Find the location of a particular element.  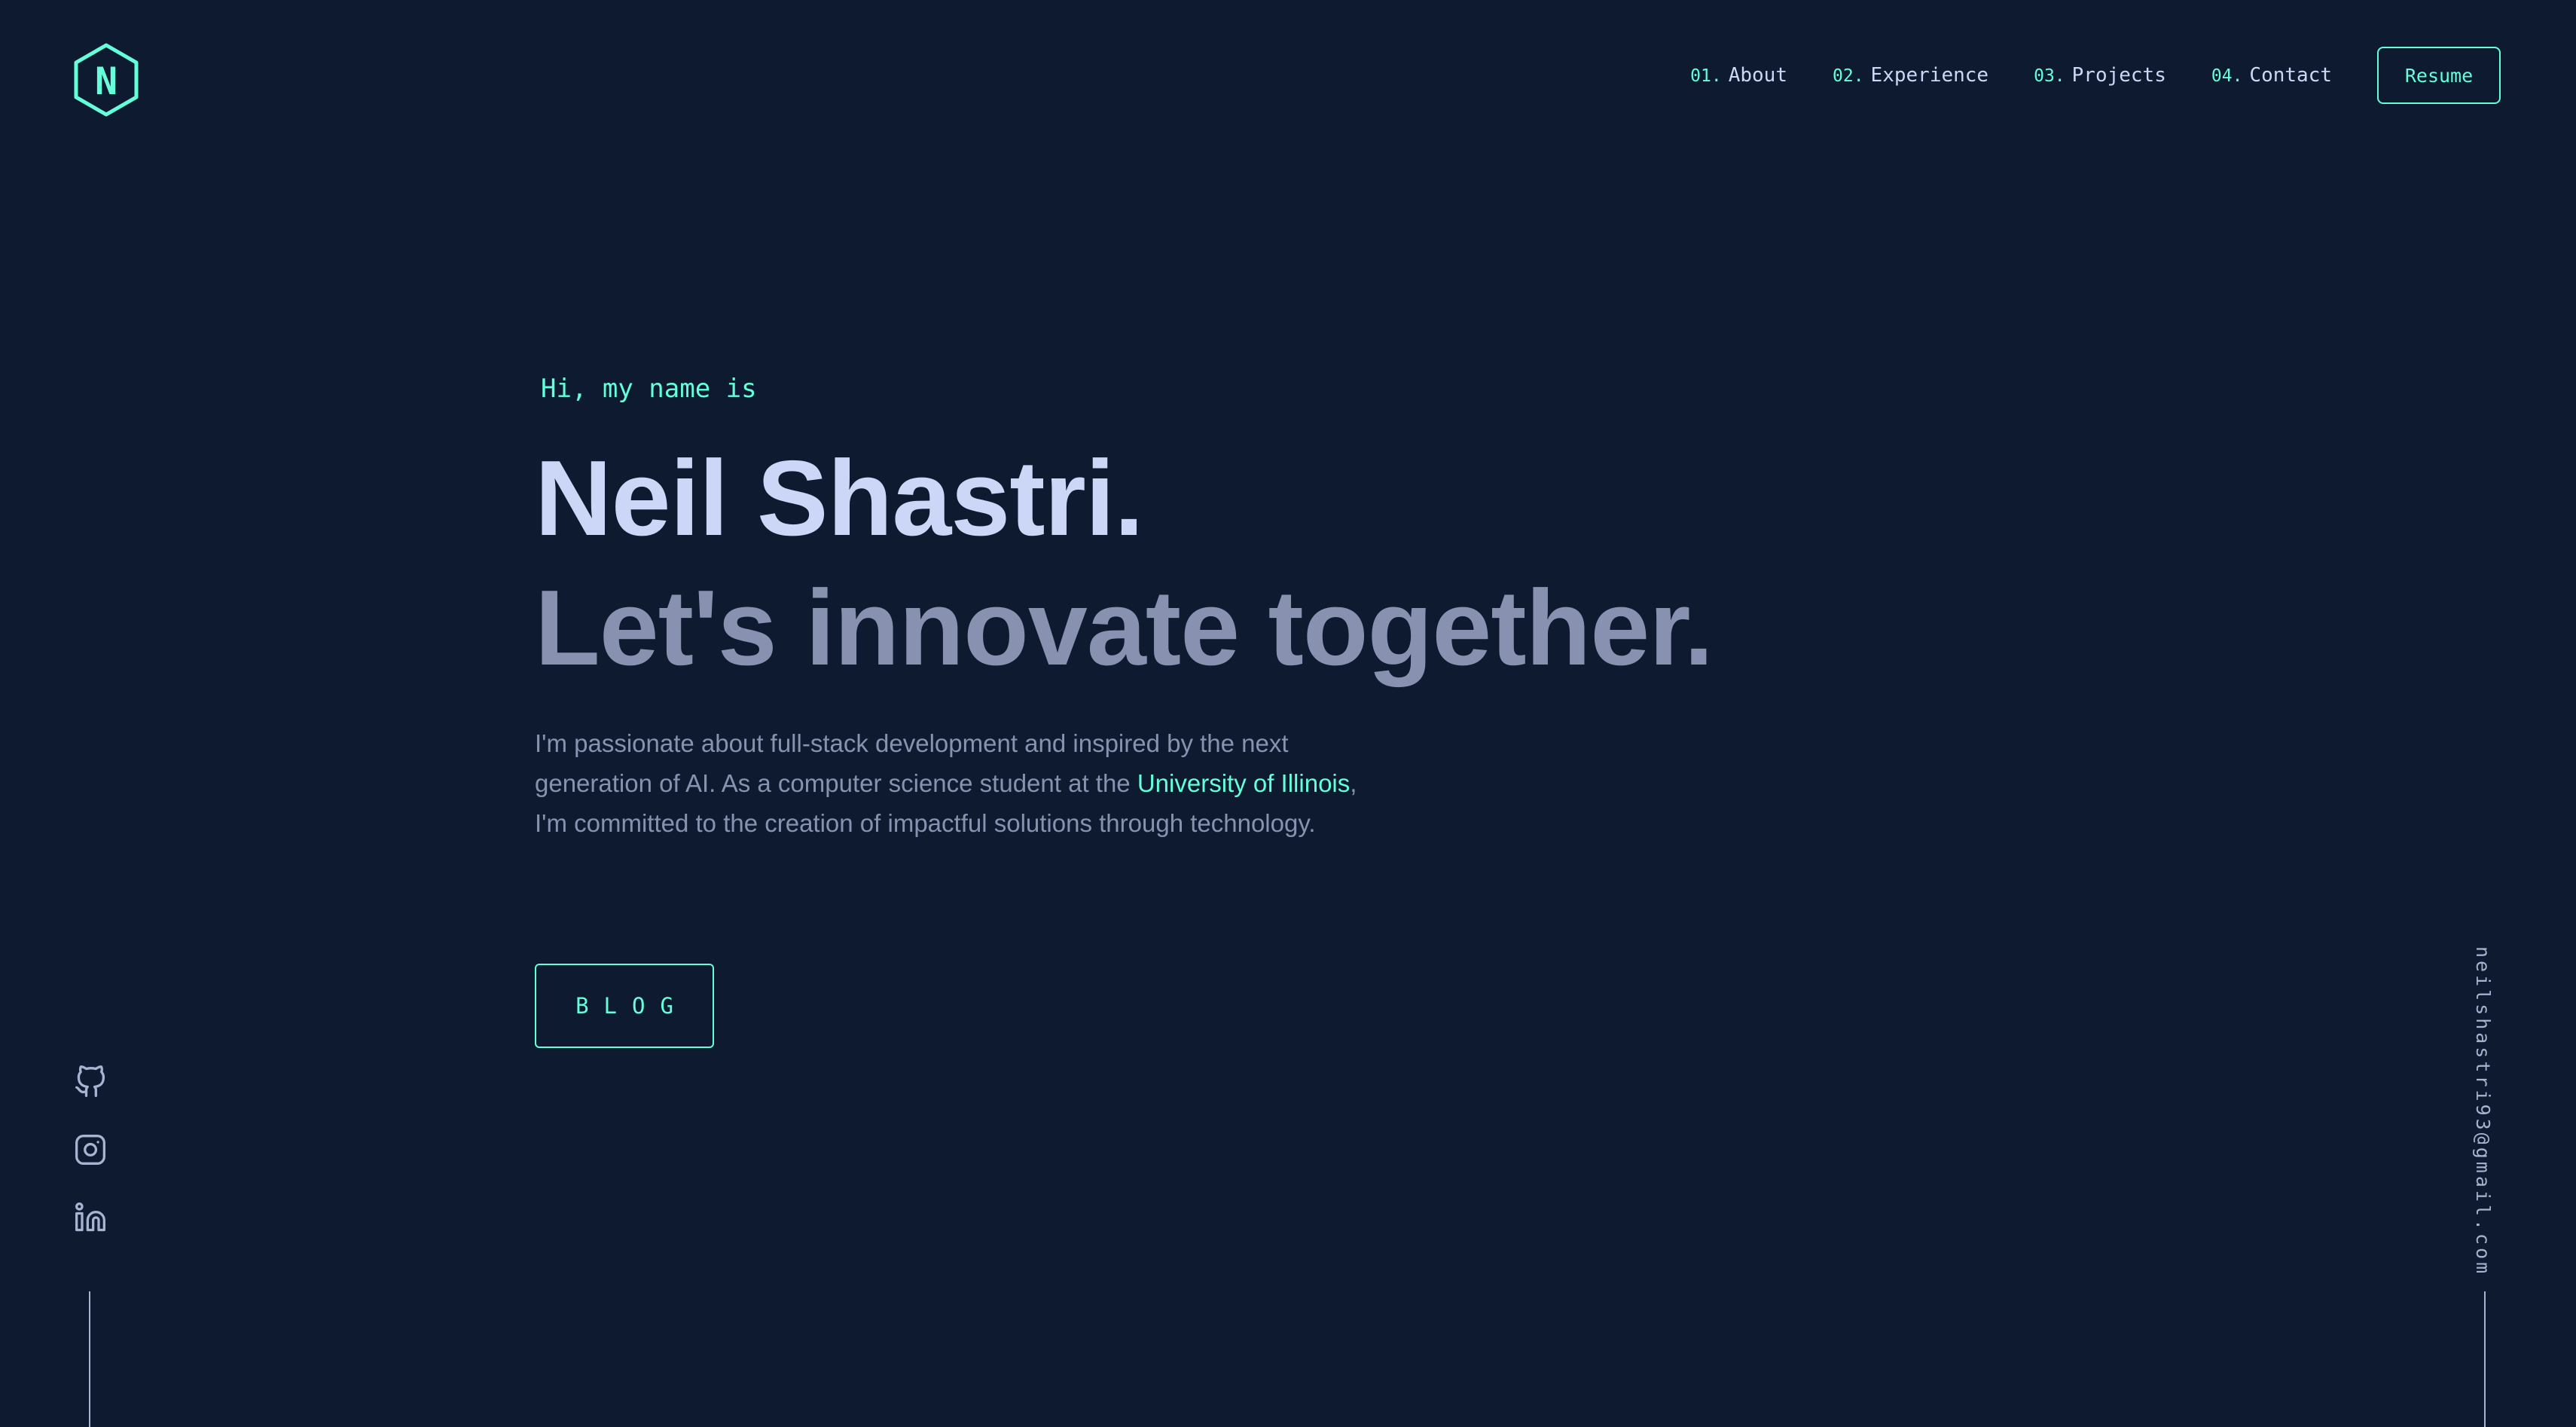

nav-label: Experience is located at coordinates (1930, 75).